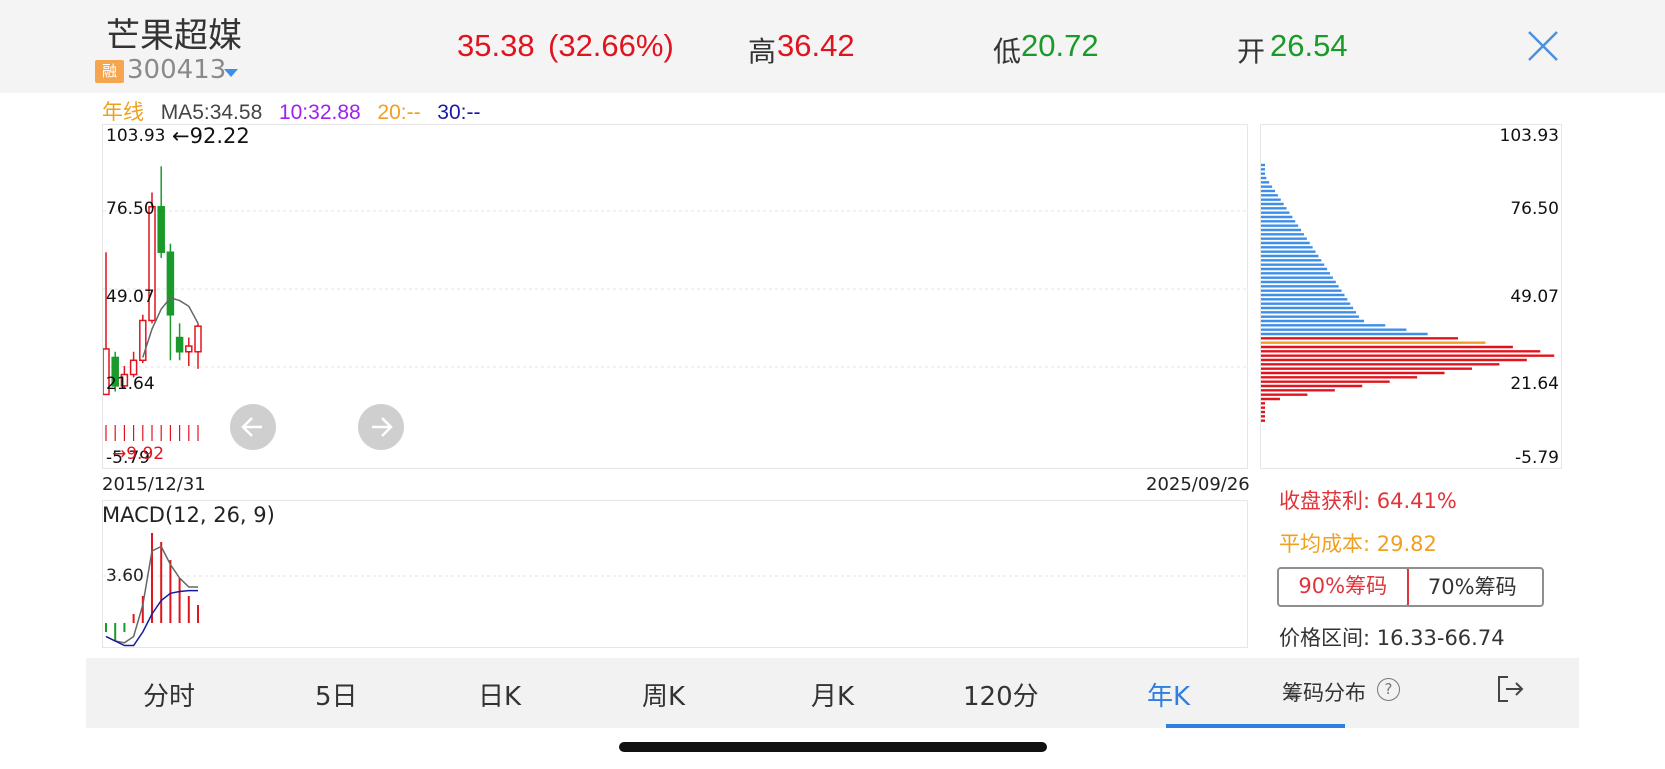 The width and height of the screenshot is (1665, 769). Describe the element at coordinates (1529, 136) in the screenshot. I see `chip-y-label: 103.93` at that location.